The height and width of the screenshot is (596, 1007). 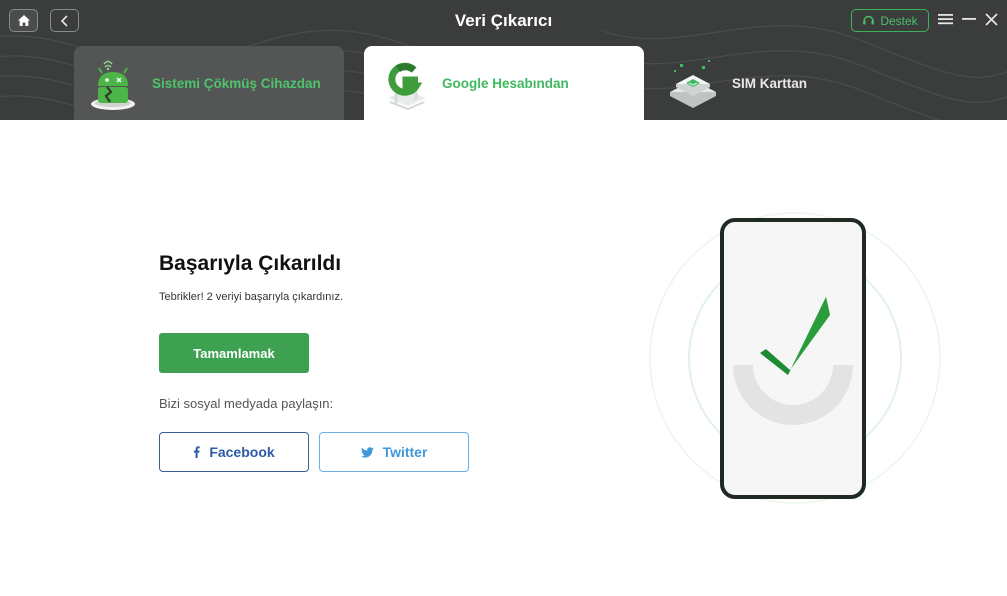 What do you see at coordinates (242, 452) in the screenshot?
I see `facebook-label: Facebook` at bounding box center [242, 452].